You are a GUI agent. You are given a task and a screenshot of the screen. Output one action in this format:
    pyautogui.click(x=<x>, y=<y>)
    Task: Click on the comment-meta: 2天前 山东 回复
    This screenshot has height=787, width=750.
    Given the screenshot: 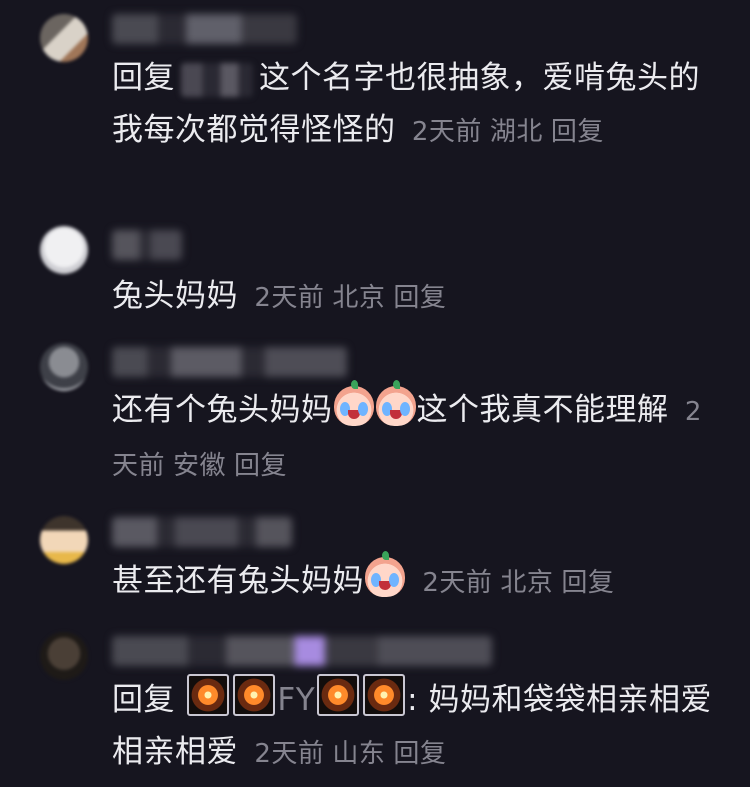 What is the action you would take?
    pyautogui.click(x=354, y=754)
    